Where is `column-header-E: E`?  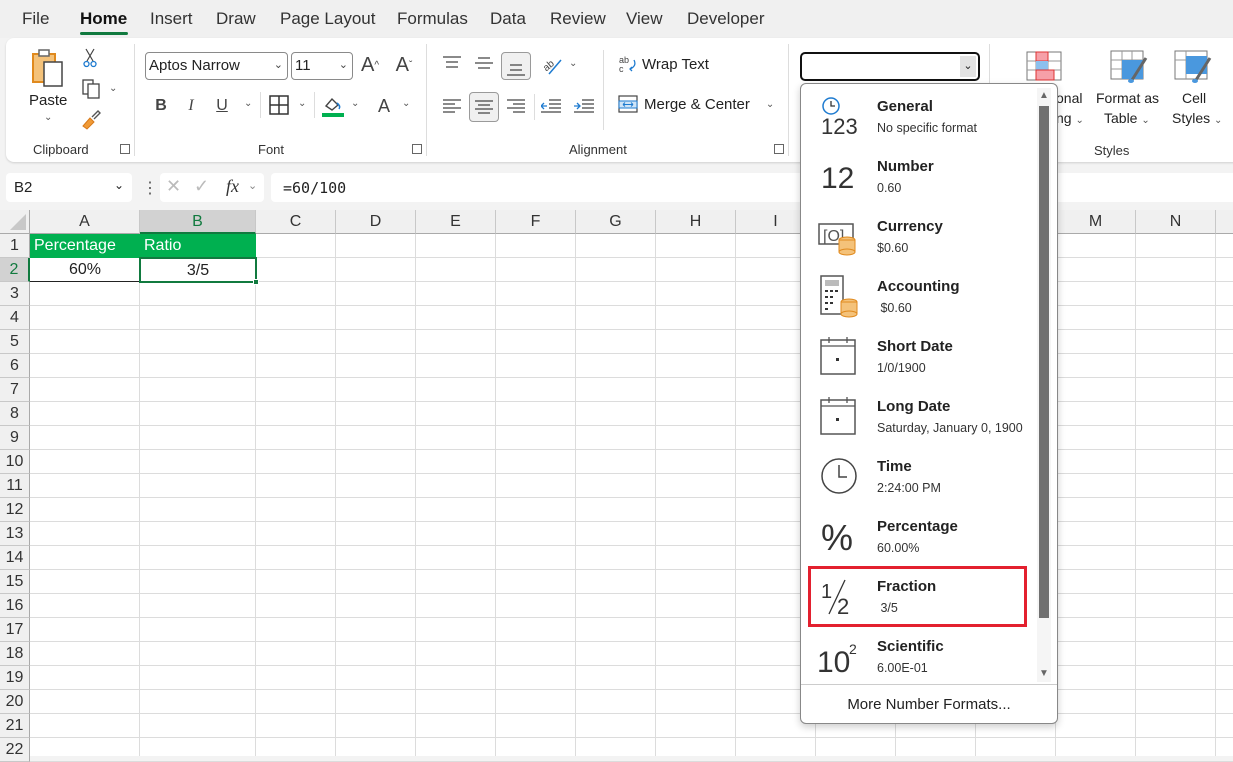
column-header-E: E is located at coordinates (456, 222).